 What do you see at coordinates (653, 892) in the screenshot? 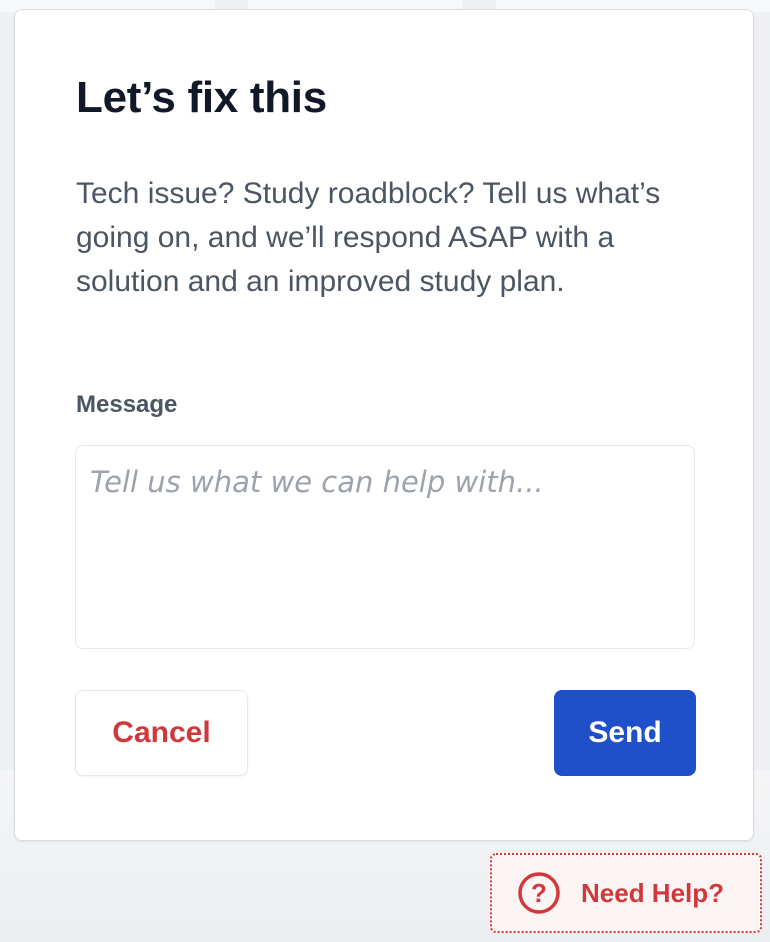
I see `need-help-label: Need Help?` at bounding box center [653, 892].